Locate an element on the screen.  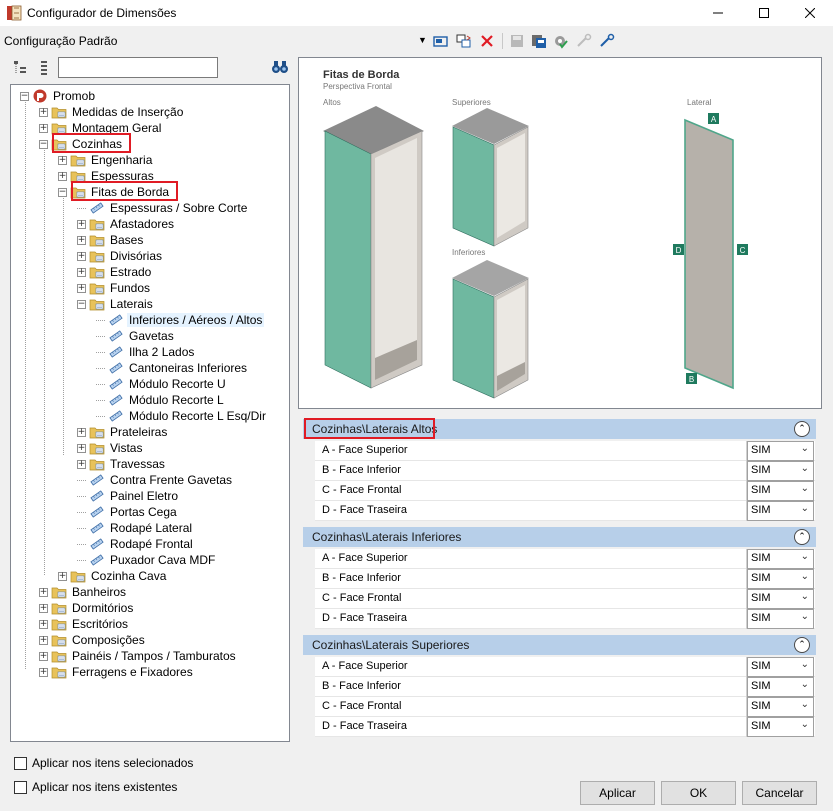
tree-item-dormitorios: + Dormitórios is located at coordinates (87, 608).